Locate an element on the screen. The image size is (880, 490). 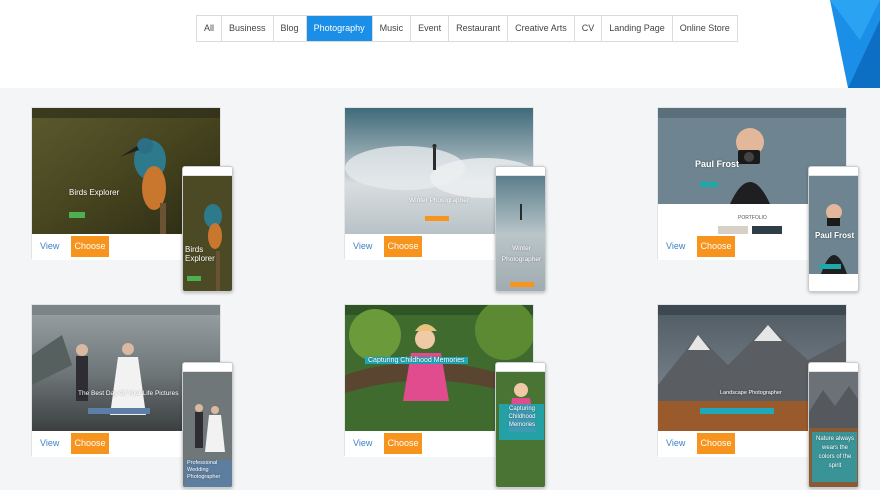
child-mobile-image is located at coordinates (520, 429).